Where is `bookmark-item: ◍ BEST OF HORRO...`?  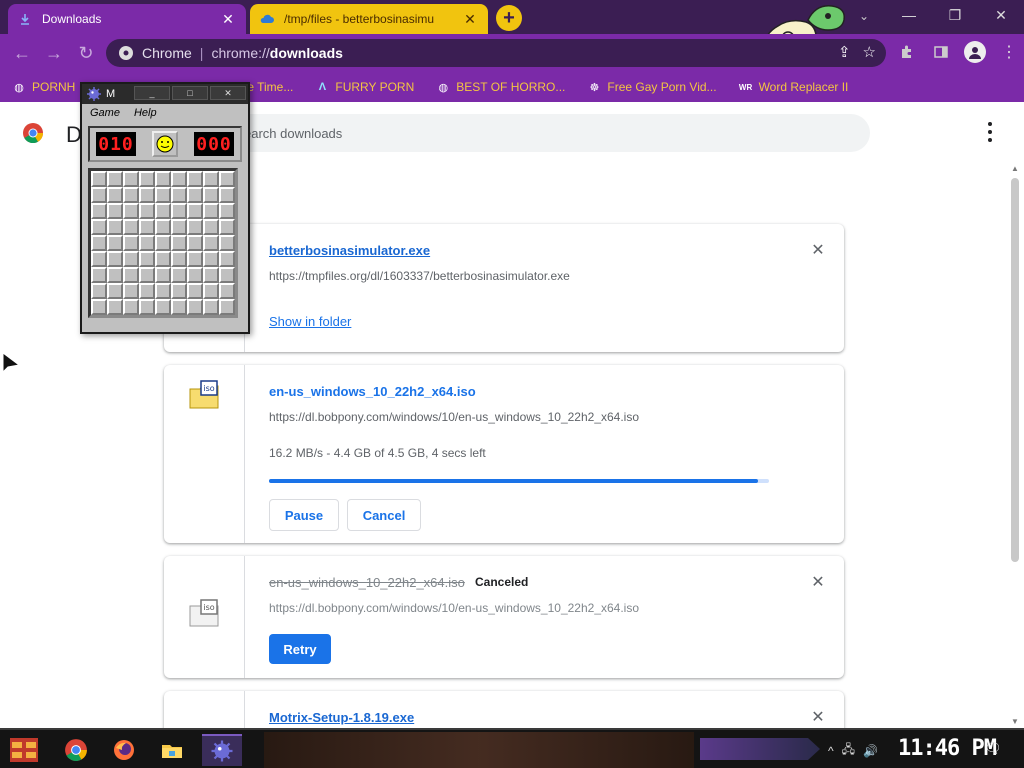
bookmark-item: ◍ BEST OF HORRO... is located at coordinates (500, 87).